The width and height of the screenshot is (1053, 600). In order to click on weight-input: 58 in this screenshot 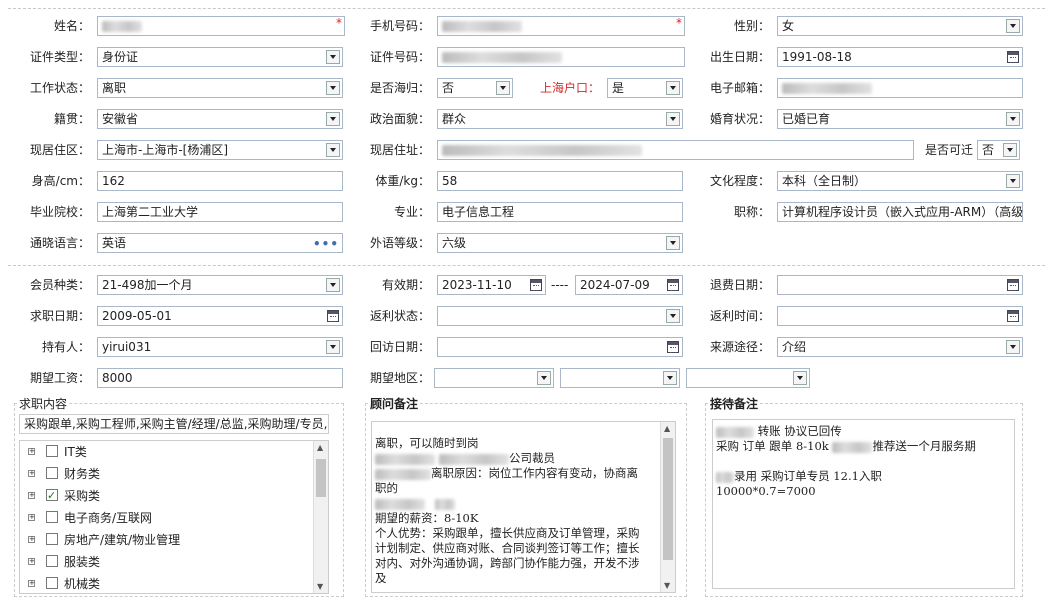, I will do `click(560, 181)`.